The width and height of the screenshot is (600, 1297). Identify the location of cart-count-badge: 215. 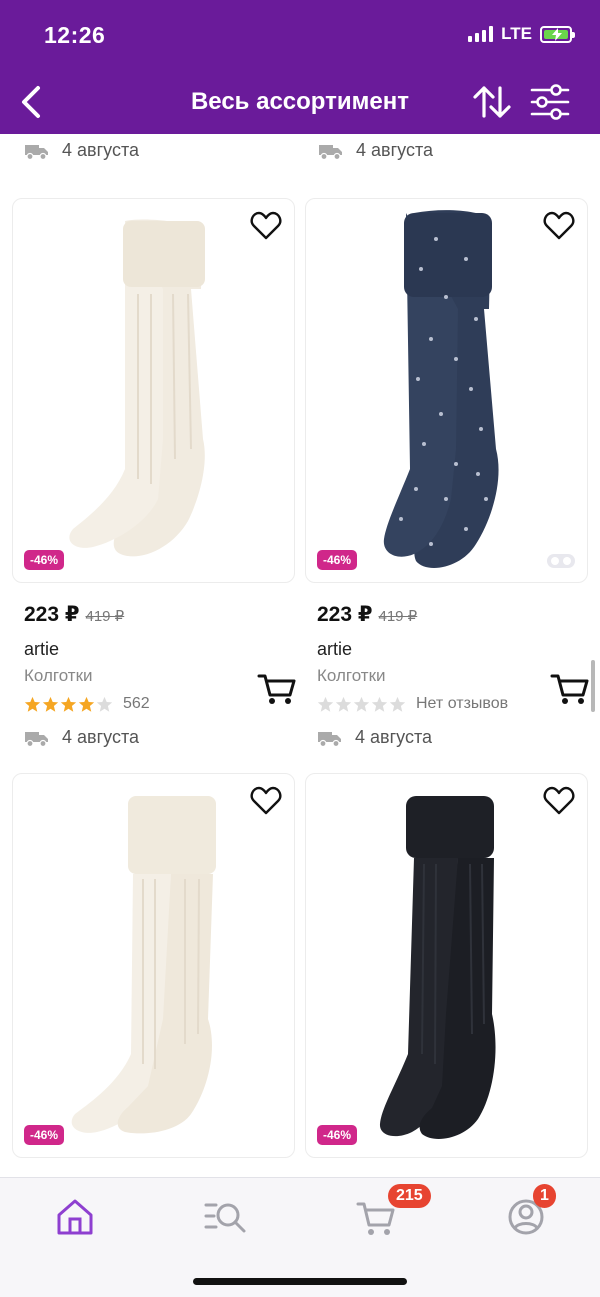
(409, 1196).